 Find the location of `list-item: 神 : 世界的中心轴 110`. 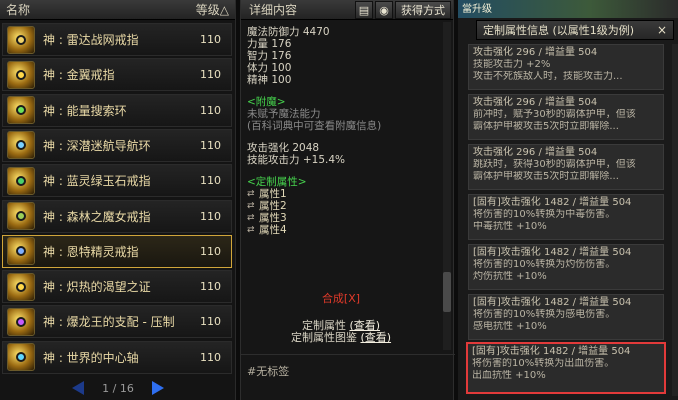

list-item: 神 : 世界的中心轴 110 is located at coordinates (117, 357).